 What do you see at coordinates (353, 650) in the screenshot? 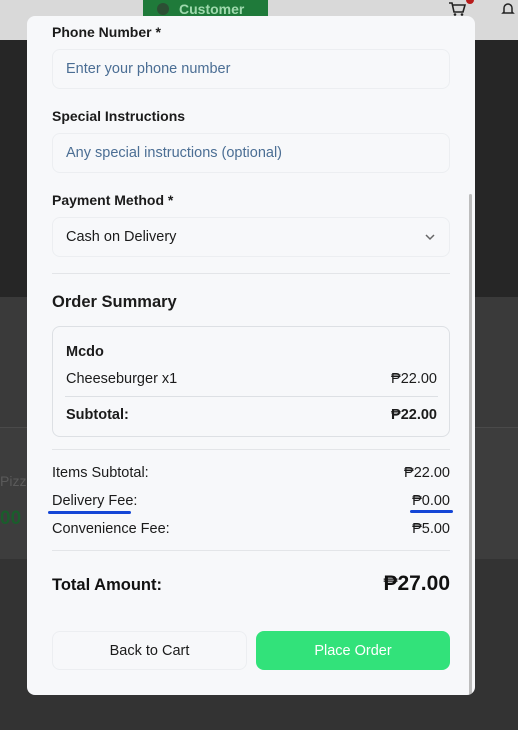
I see `place-order-button: Place Order` at bounding box center [353, 650].